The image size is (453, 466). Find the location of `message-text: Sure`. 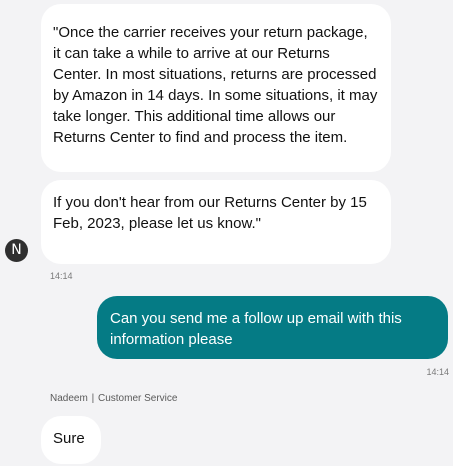

message-text: Sure is located at coordinates (69, 438).